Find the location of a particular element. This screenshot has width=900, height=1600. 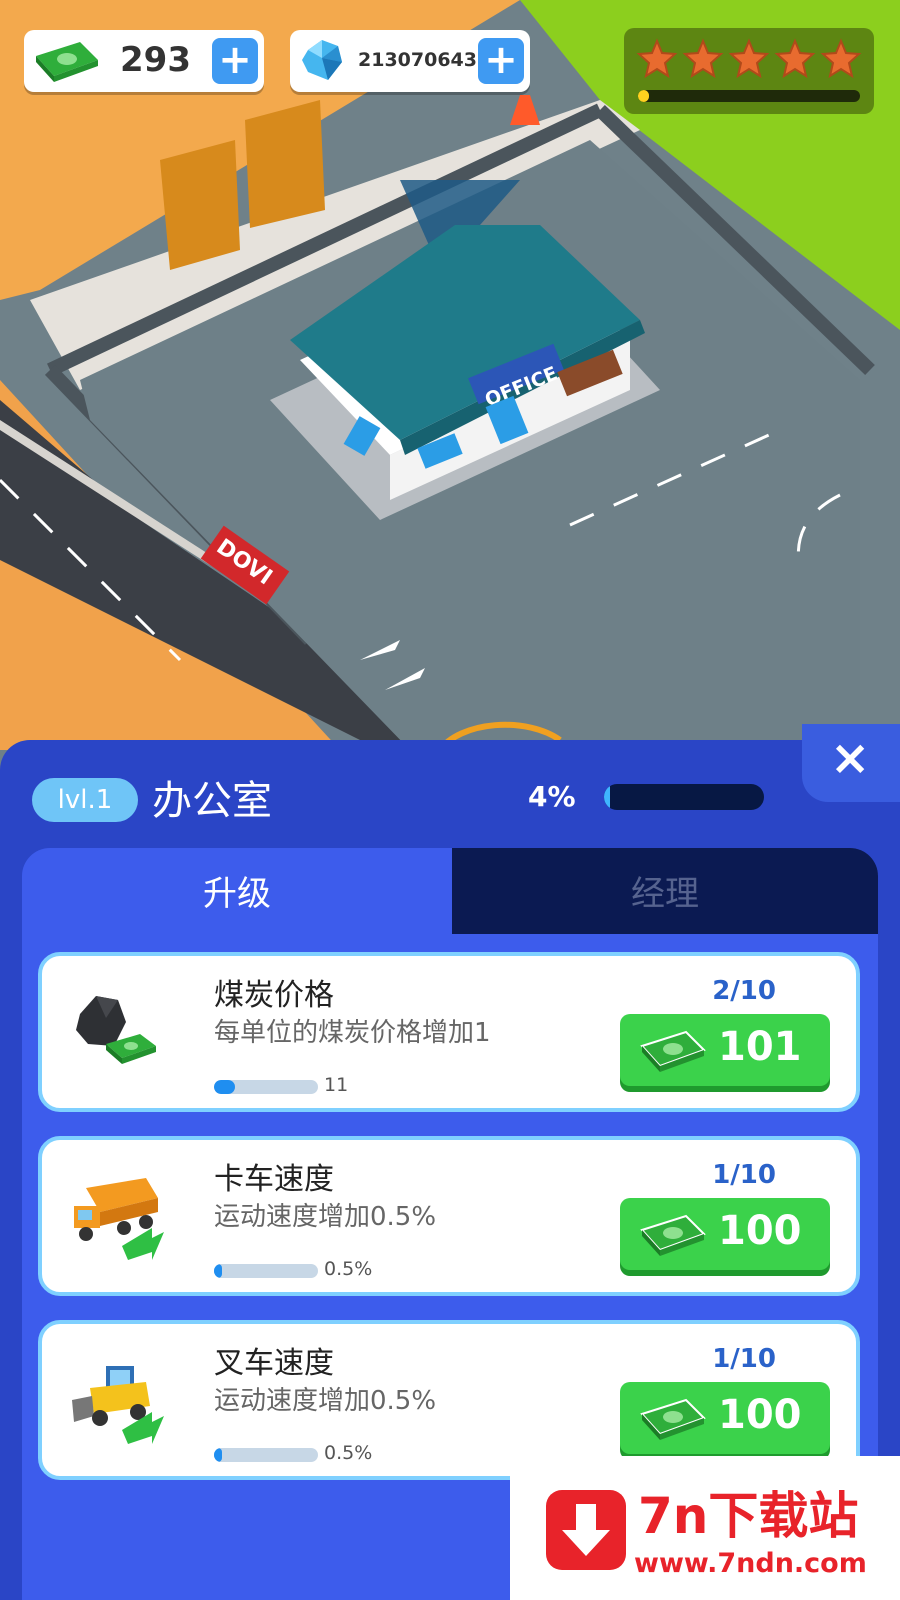

tab-upgrade: 升级 is located at coordinates (237, 891).